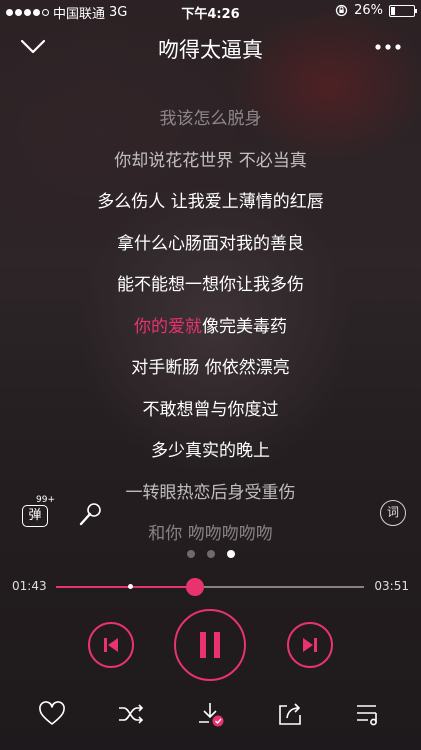  I want to click on progress-slider, so click(210, 587).